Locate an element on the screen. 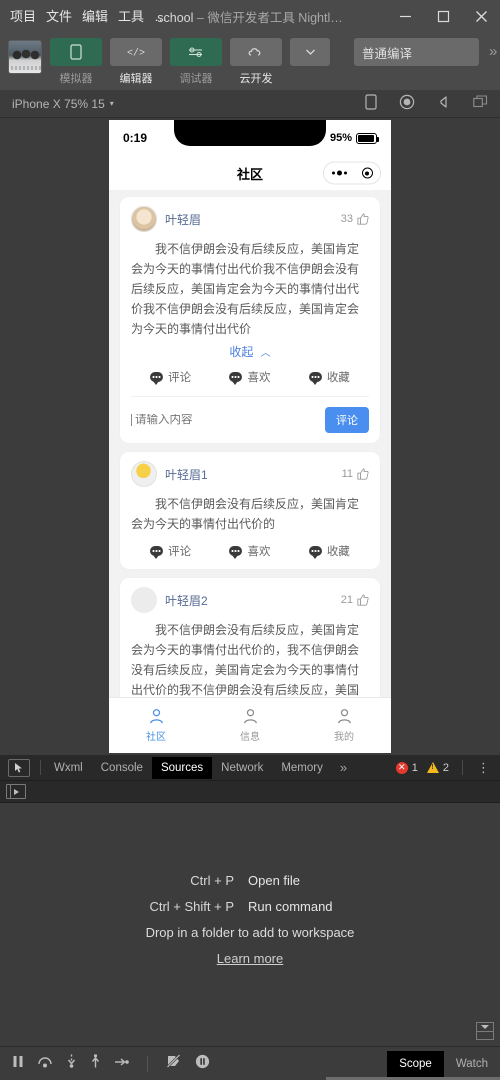 The image size is (500, 1080). more-dots-icon is located at coordinates (339, 173).